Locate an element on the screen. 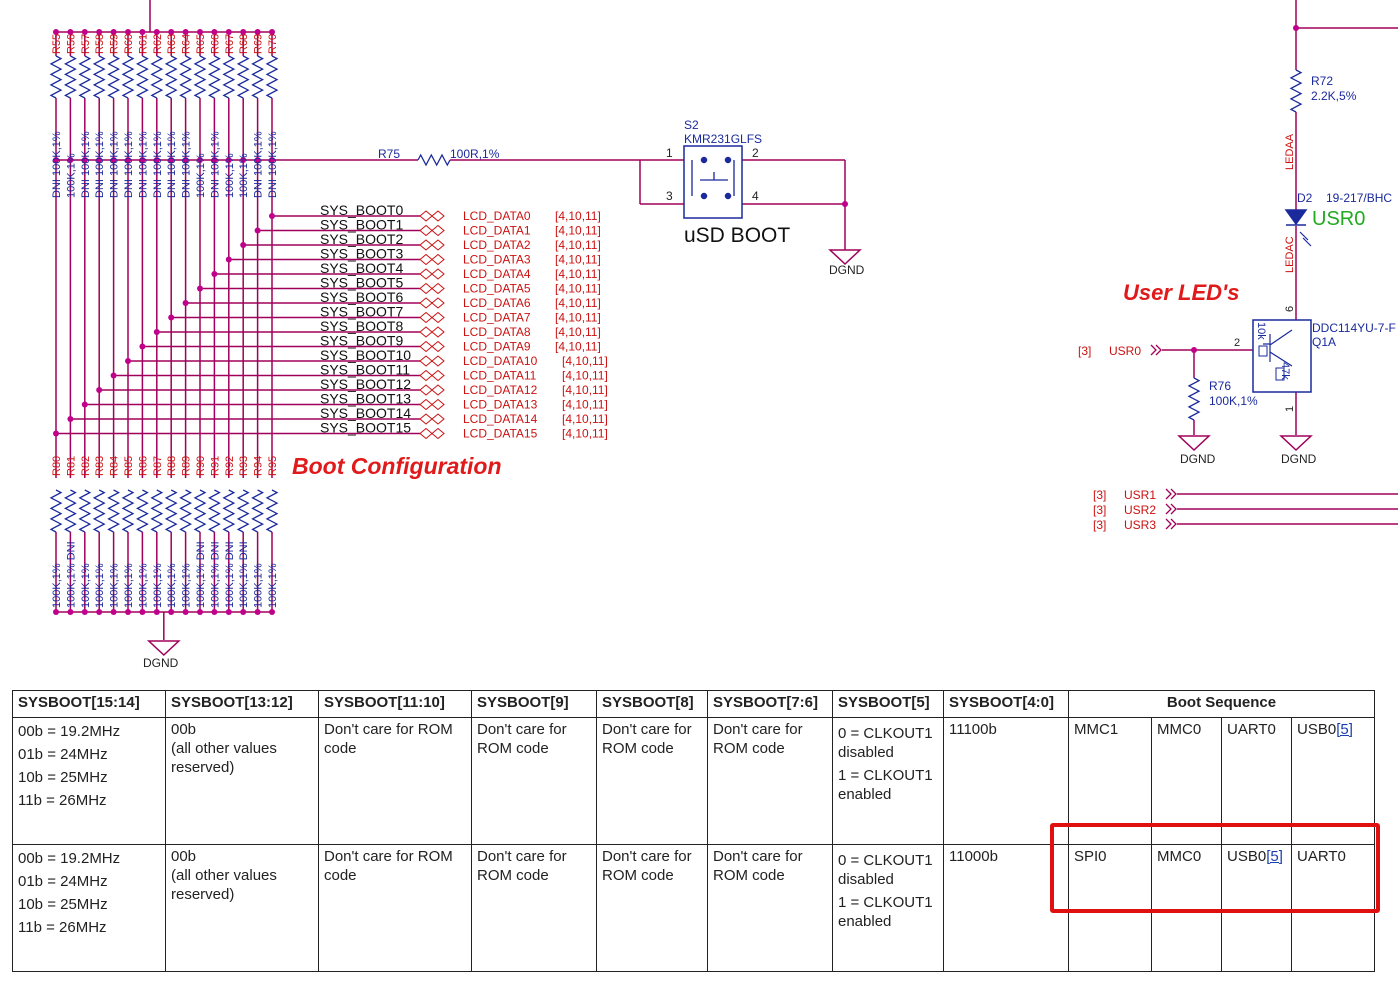 This screenshot has width=1398, height=994. header-sysboot-5: SYSBOOT[5] is located at coordinates (888, 704).